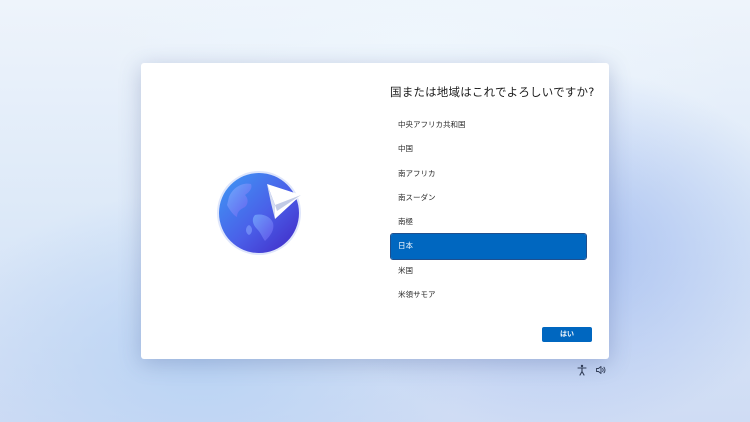 Image resolution: width=750 pixels, height=422 pixels. I want to click on region-option-china: 中国, so click(488, 149).